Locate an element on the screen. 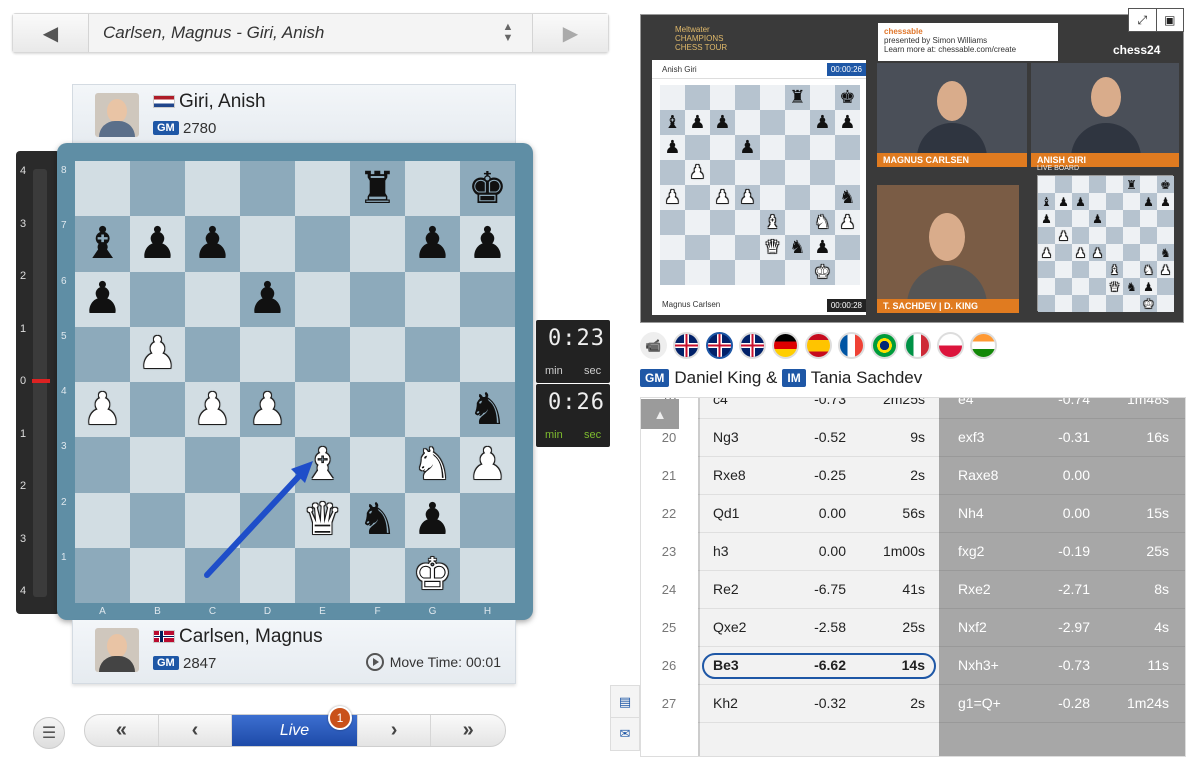 This screenshot has width=1200, height=770. white-move: Re2 is located at coordinates (726, 589).